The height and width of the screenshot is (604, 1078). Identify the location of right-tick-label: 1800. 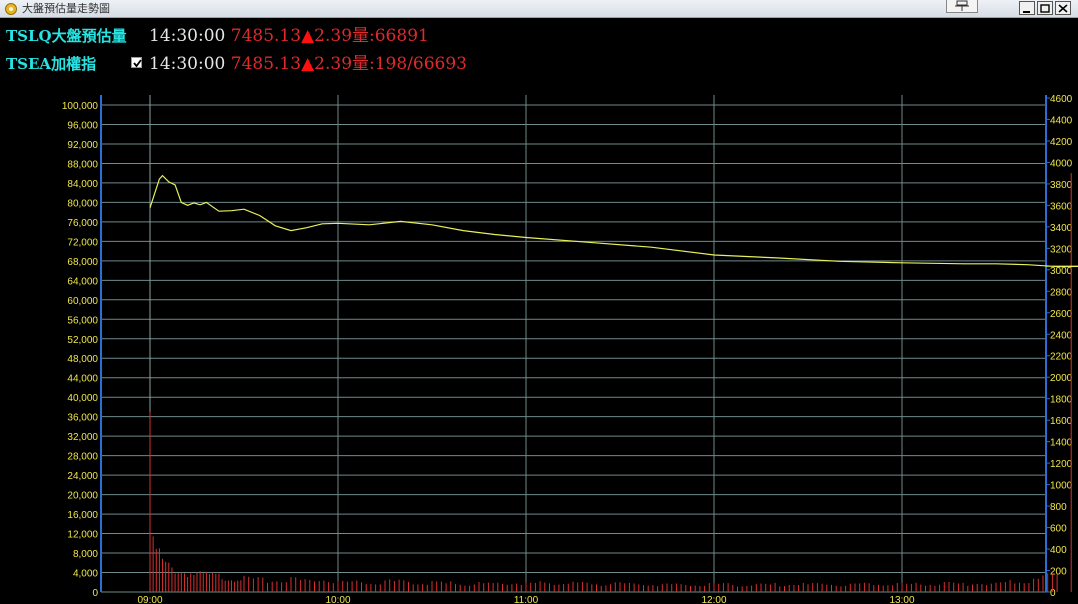
(1061, 400).